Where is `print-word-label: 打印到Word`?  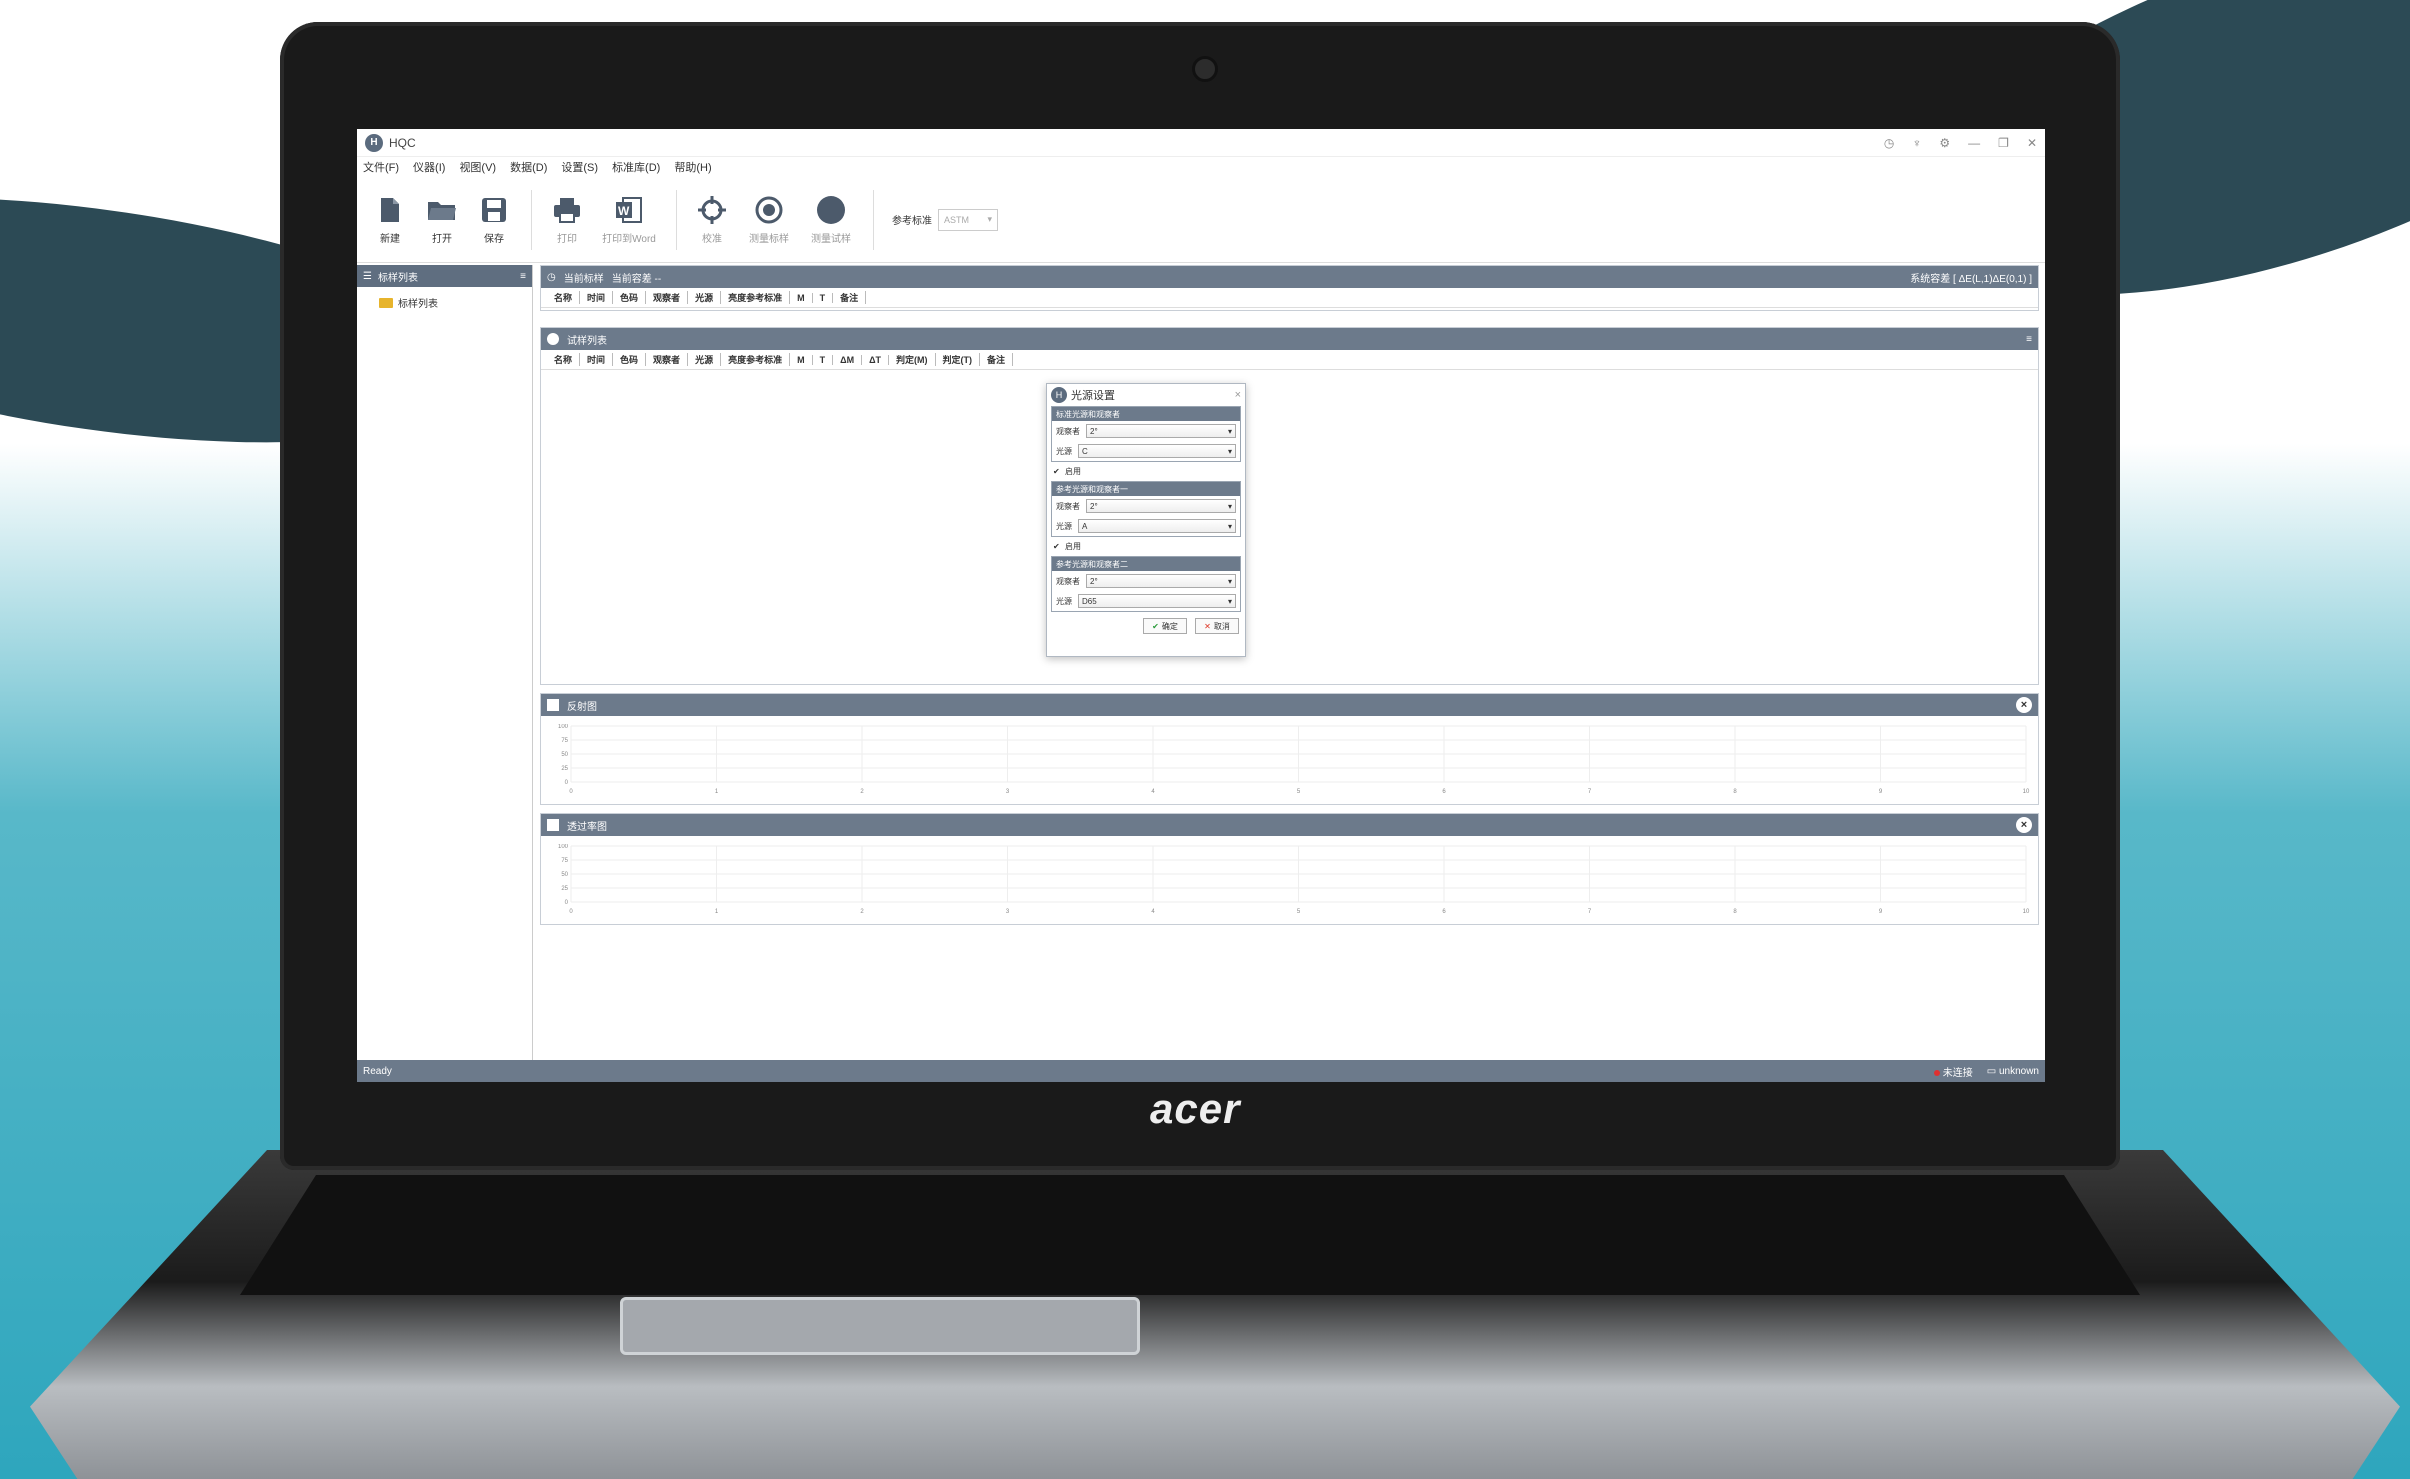 print-word-label: 打印到Word is located at coordinates (629, 239).